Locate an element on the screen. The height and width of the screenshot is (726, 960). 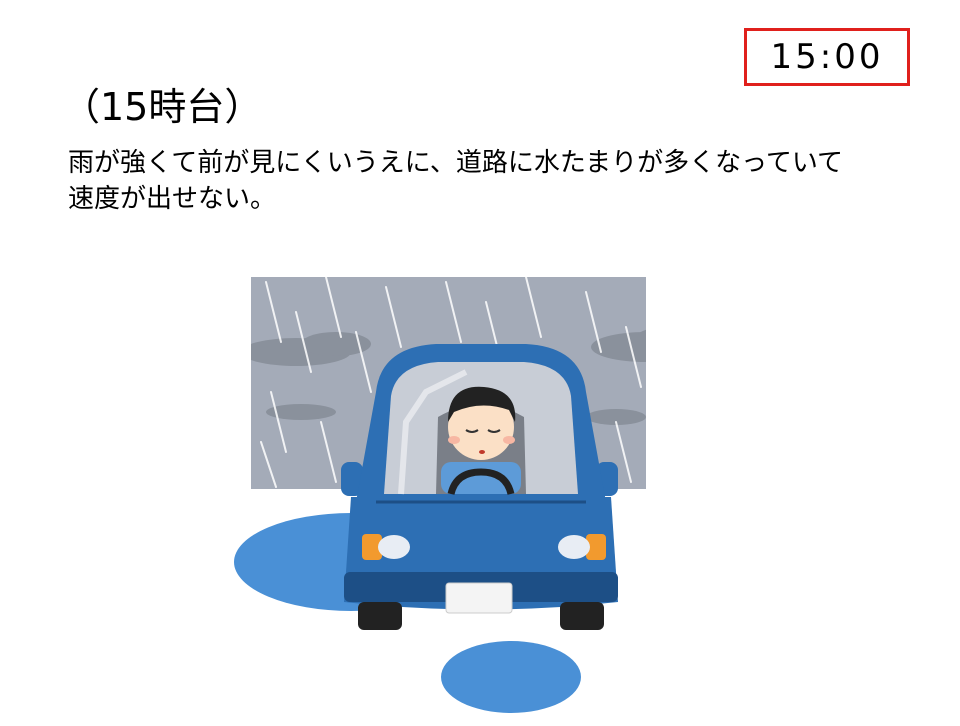
time-label-box: 15:00 is located at coordinates (827, 57).